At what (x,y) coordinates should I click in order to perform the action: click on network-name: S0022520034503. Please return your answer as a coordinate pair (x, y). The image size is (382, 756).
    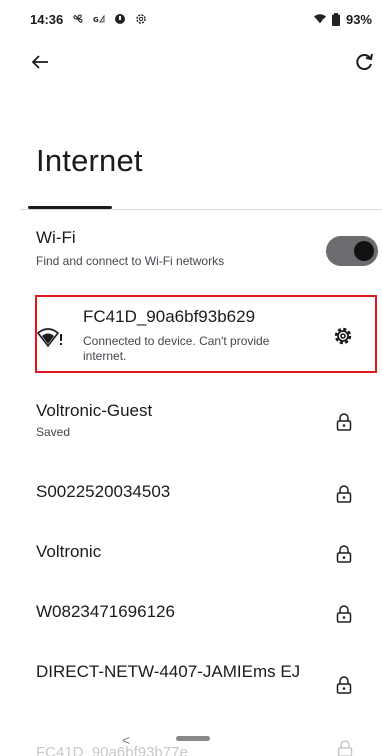
    Looking at the image, I should click on (103, 491).